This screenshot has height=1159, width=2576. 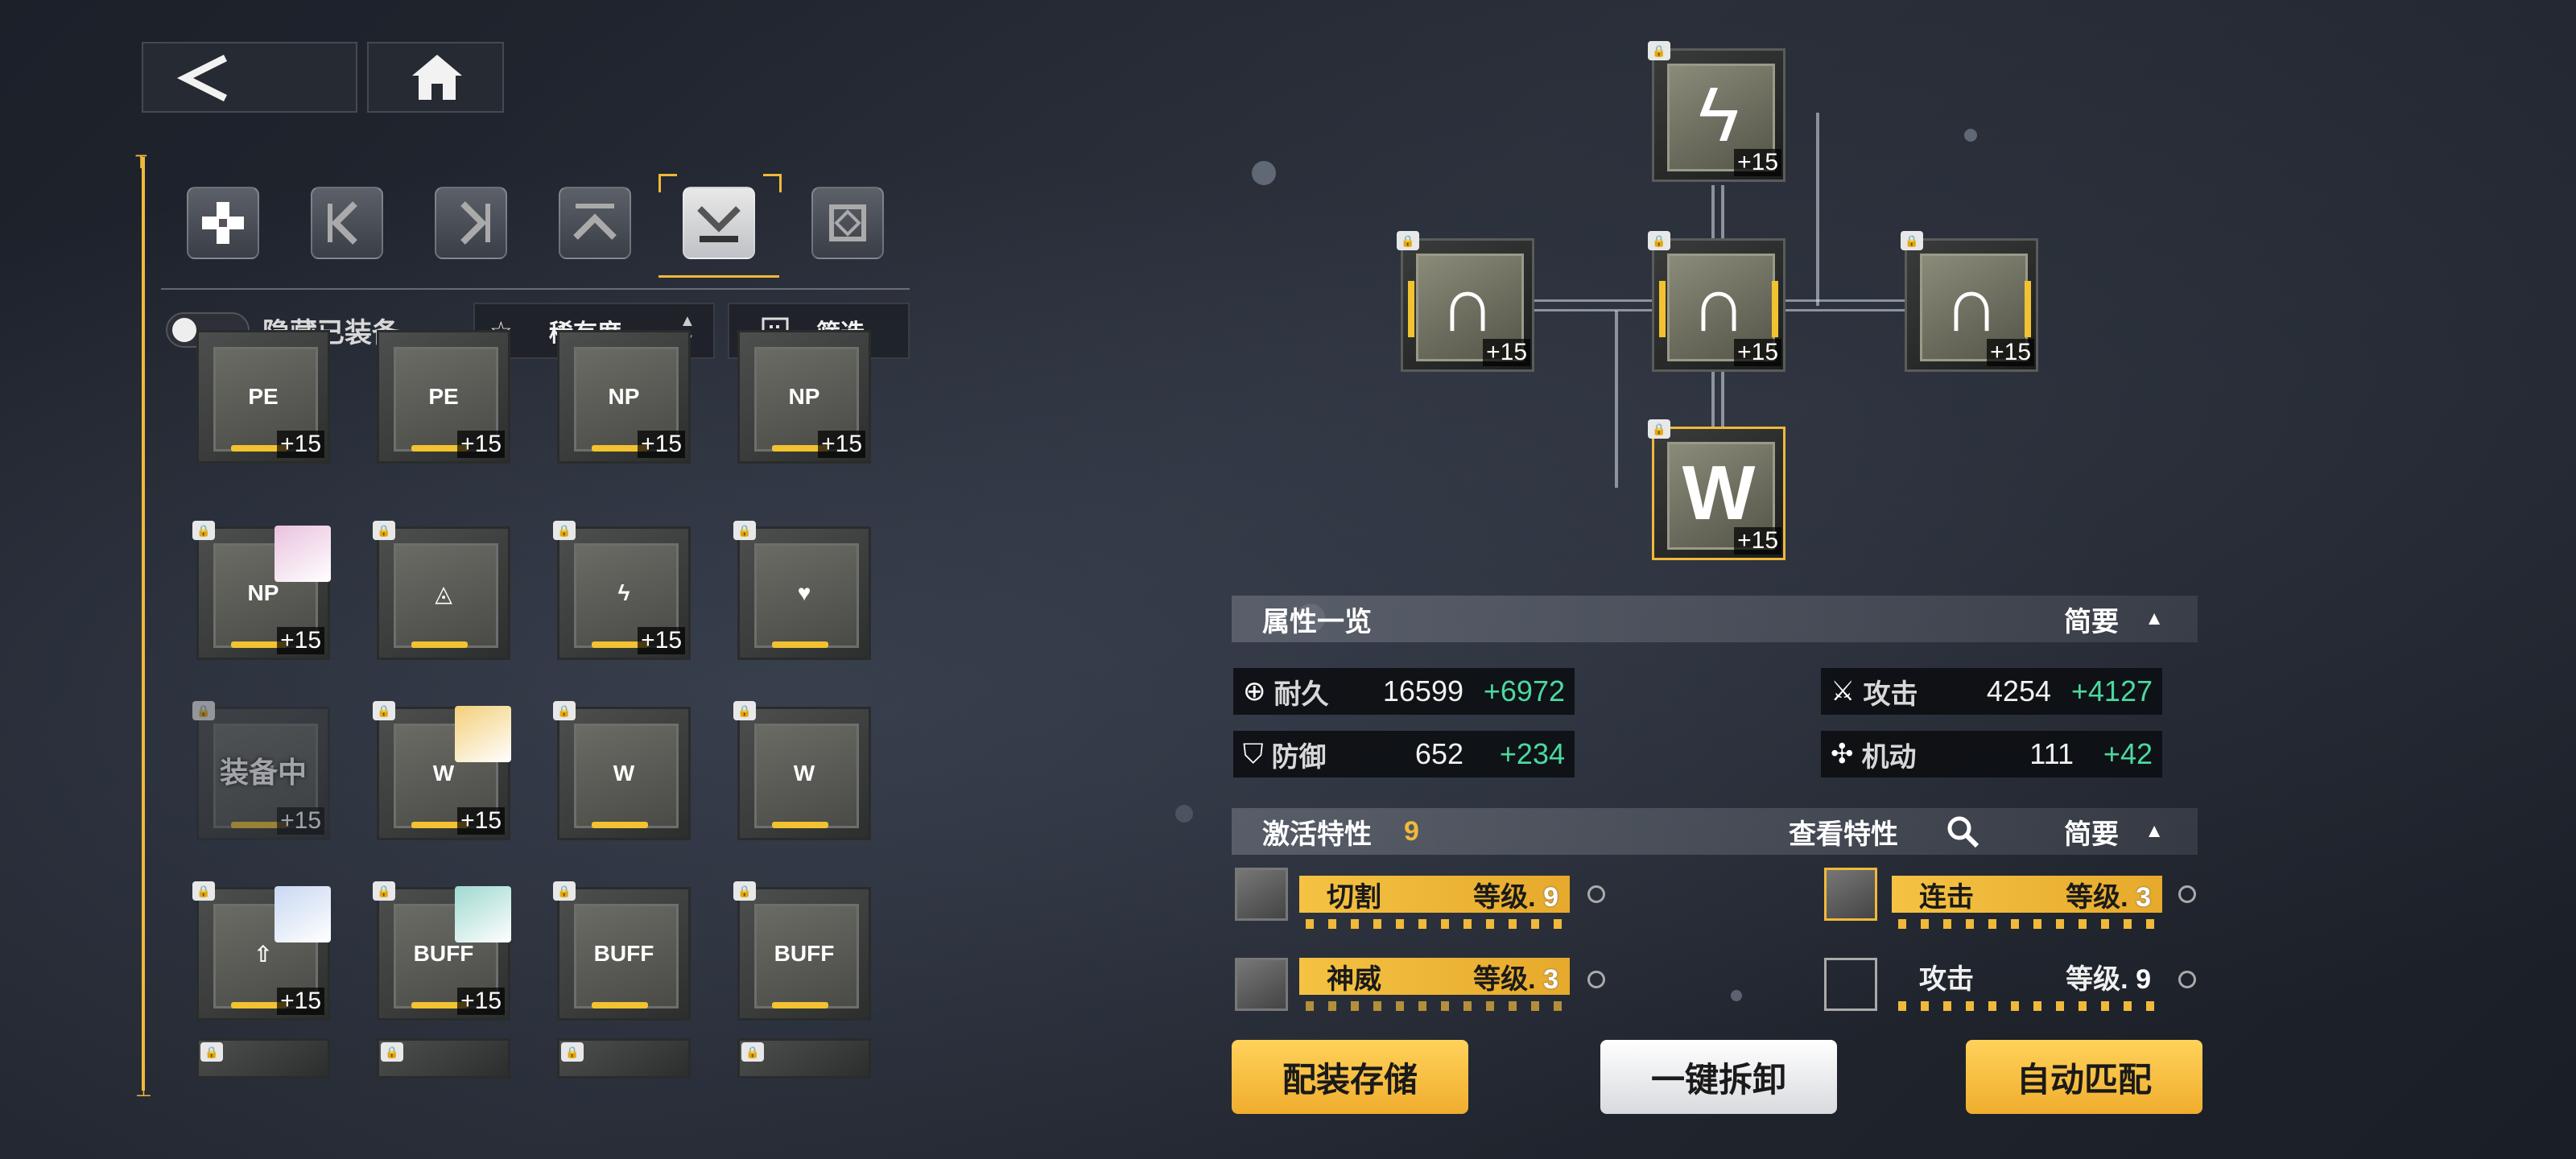 I want to click on tab-left, so click(x=347, y=223).